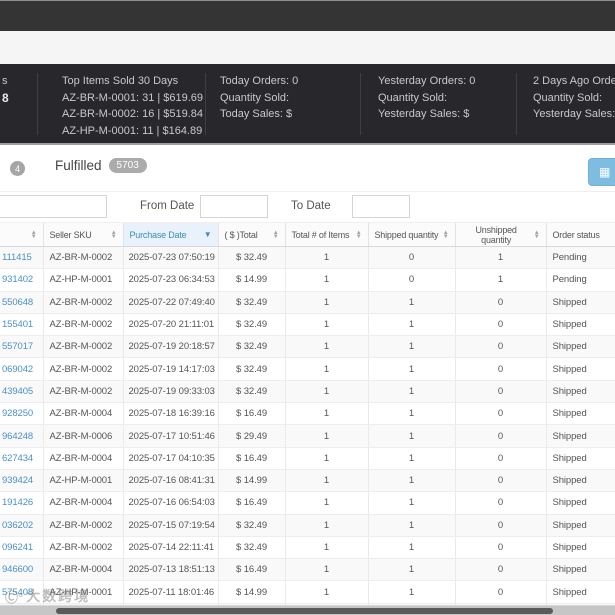 The image size is (615, 615). I want to click on order-id-link: 111415, so click(17, 257).